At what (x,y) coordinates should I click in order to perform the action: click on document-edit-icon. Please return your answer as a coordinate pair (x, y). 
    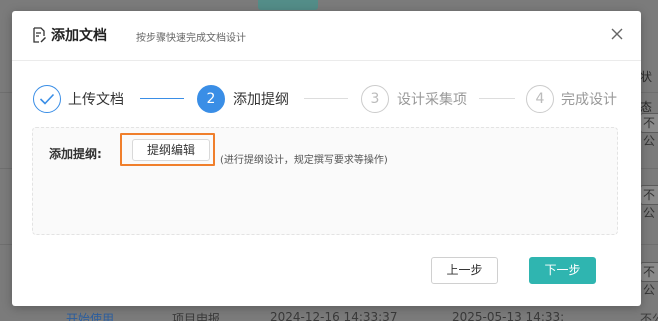
    Looking at the image, I should click on (39, 35).